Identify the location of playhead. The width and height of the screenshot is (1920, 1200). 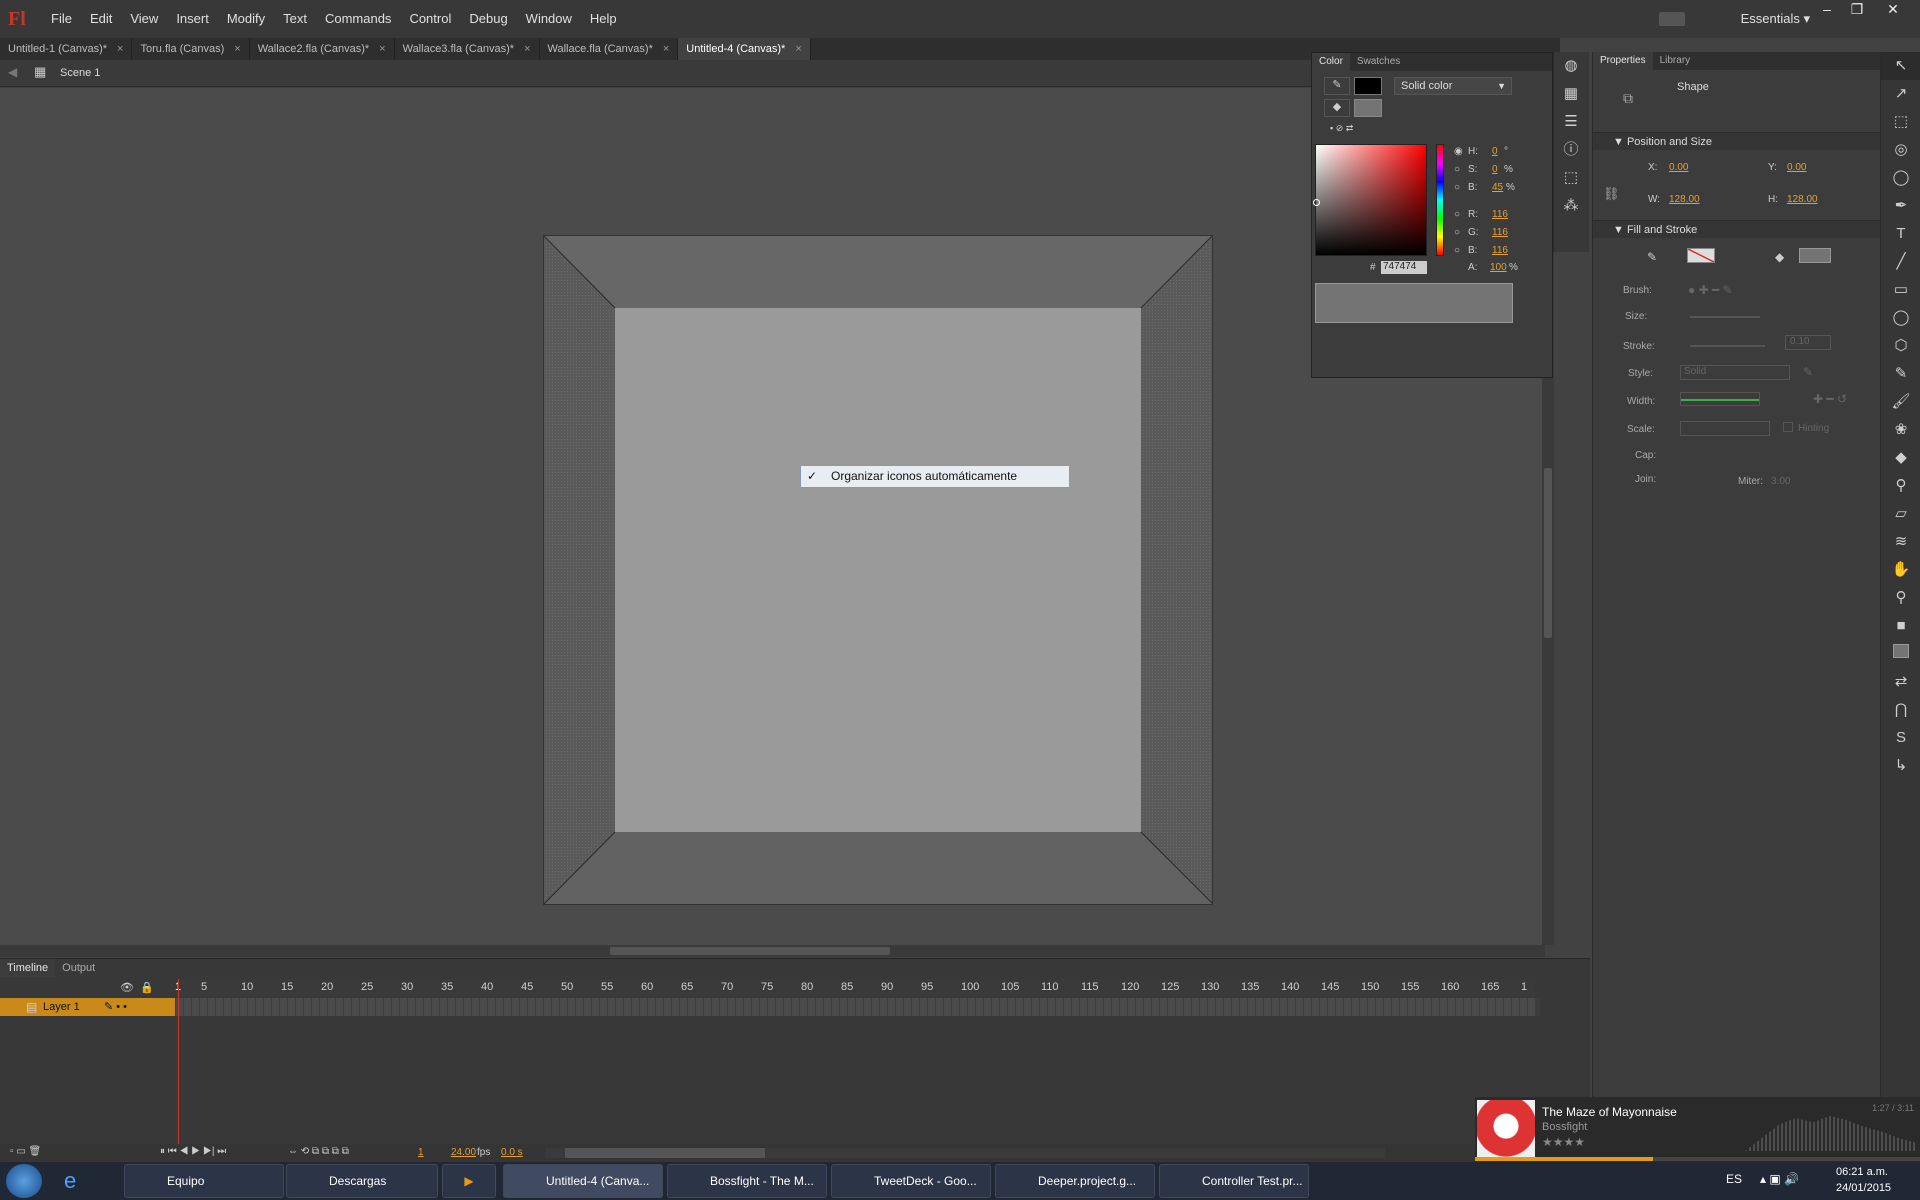
(178, 1061).